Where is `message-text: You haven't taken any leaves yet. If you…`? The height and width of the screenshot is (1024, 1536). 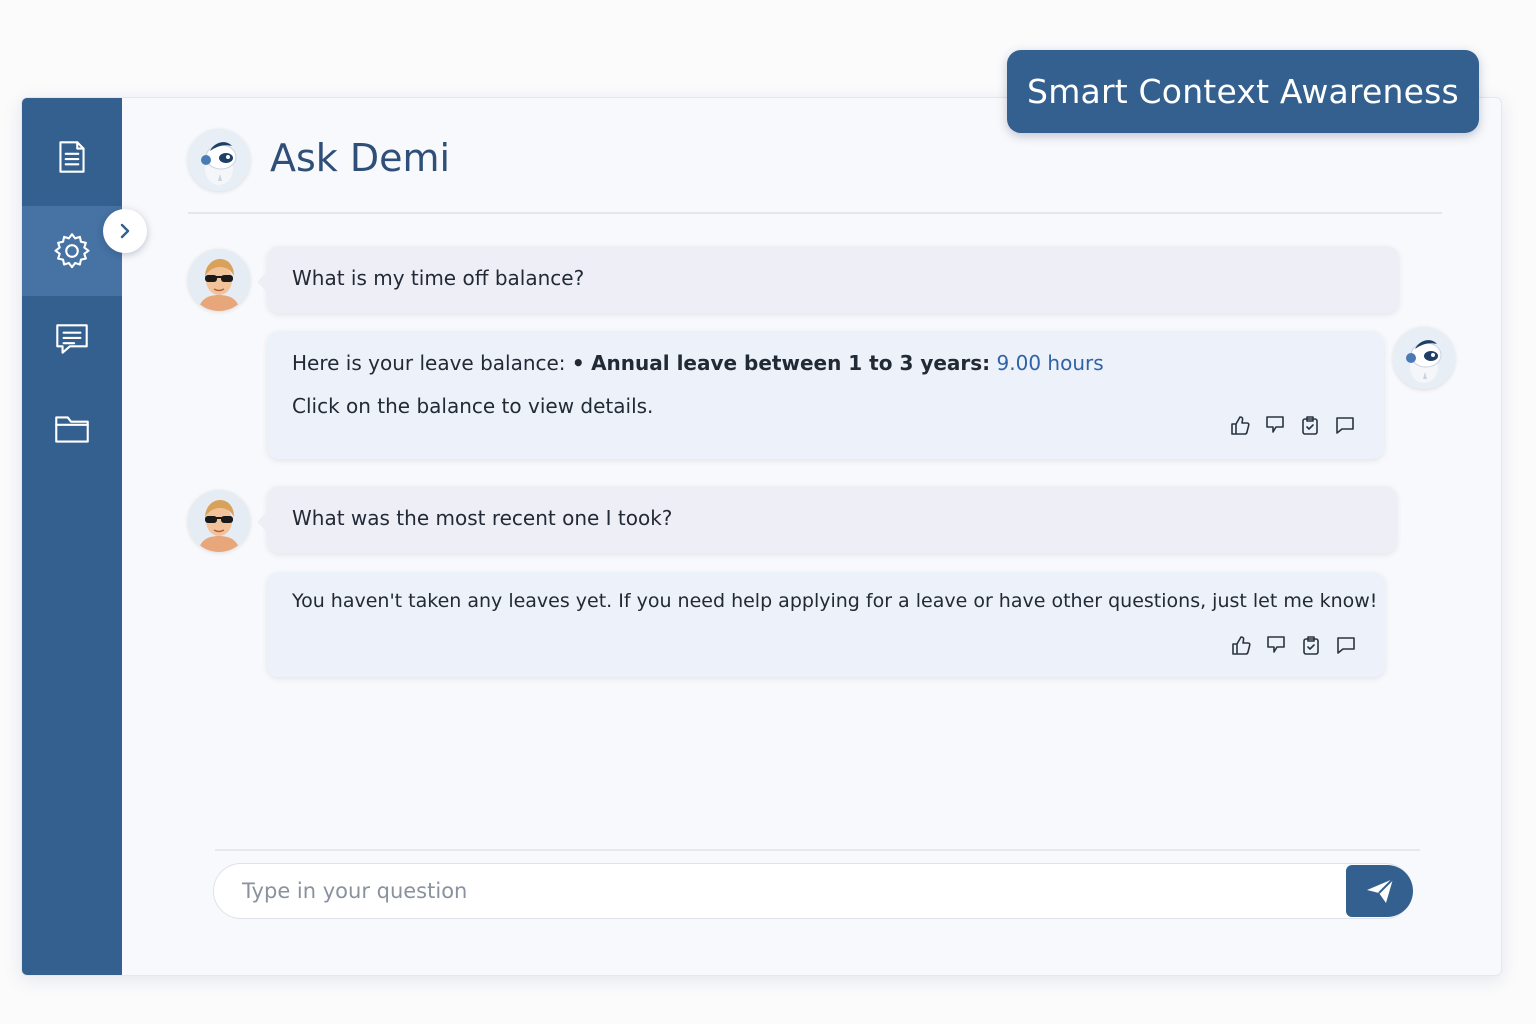 message-text: You haven't taken any leaves yet. If you… is located at coordinates (835, 601).